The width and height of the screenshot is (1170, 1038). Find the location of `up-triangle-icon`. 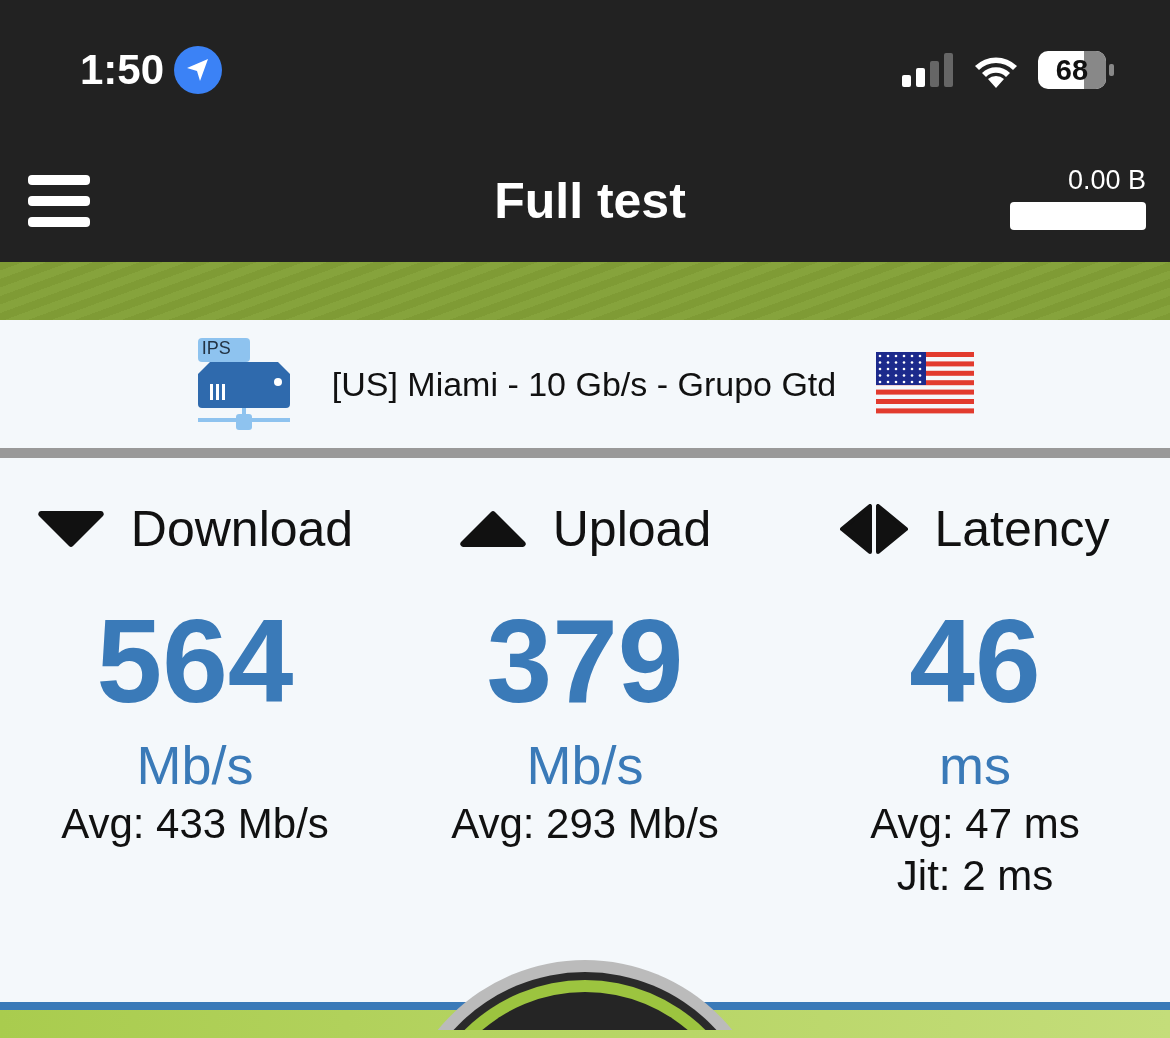

up-triangle-icon is located at coordinates (492, 529).